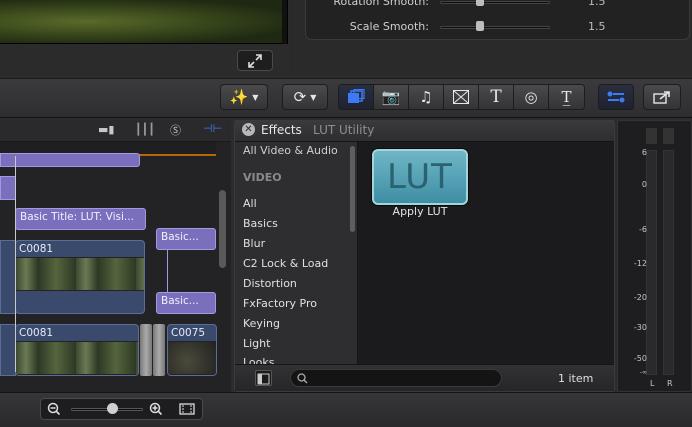 The width and height of the screenshot is (692, 427). I want to click on meter-channel-right: R, so click(670, 383).